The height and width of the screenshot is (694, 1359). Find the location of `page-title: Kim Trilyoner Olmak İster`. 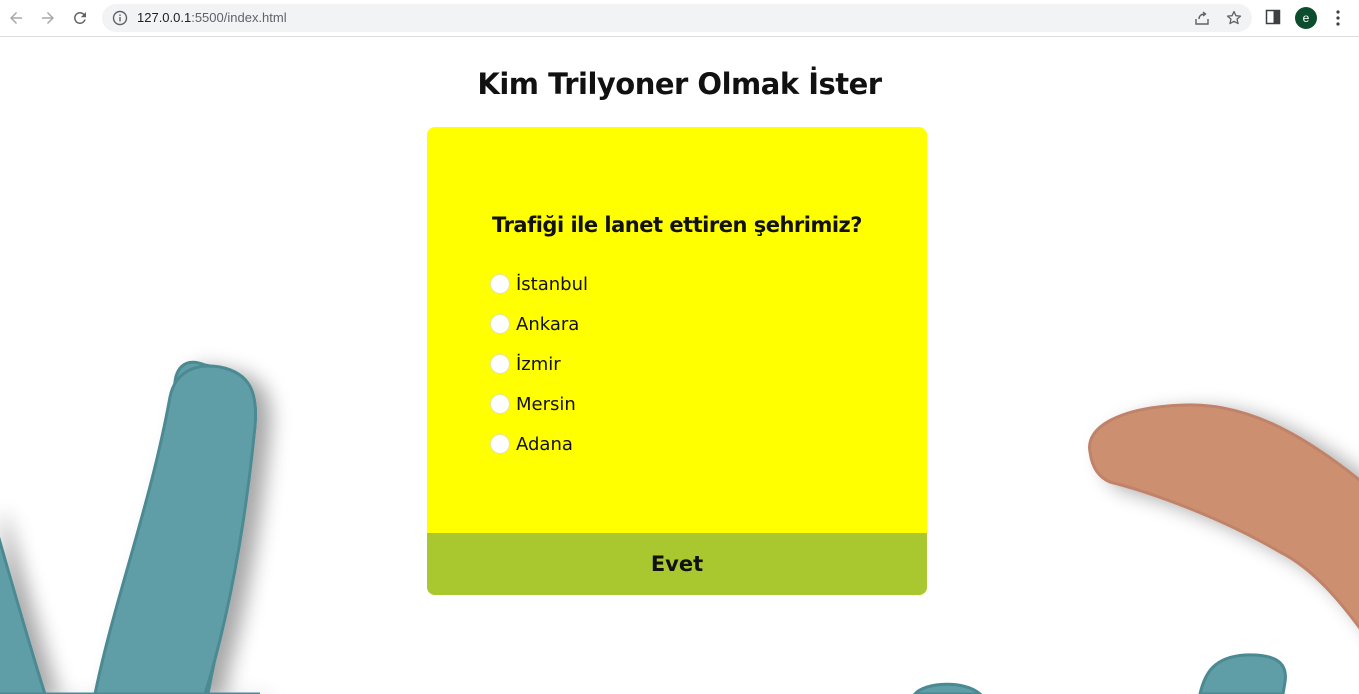

page-title: Kim Trilyoner Olmak İster is located at coordinates (679, 84).